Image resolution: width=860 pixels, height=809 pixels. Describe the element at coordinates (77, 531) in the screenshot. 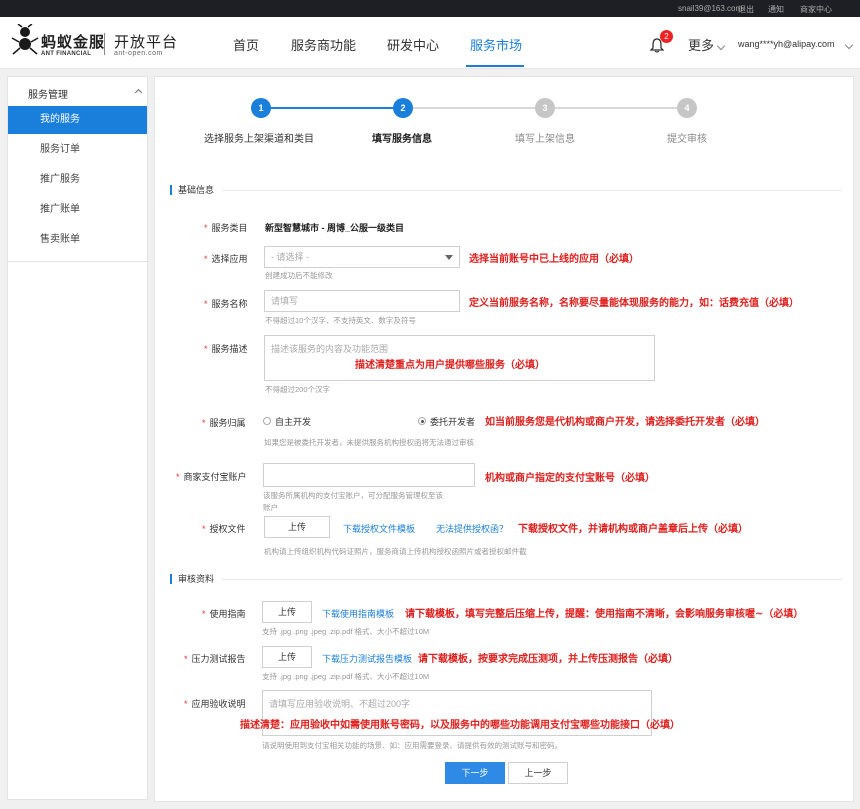

I see `sidebar-filler` at that location.